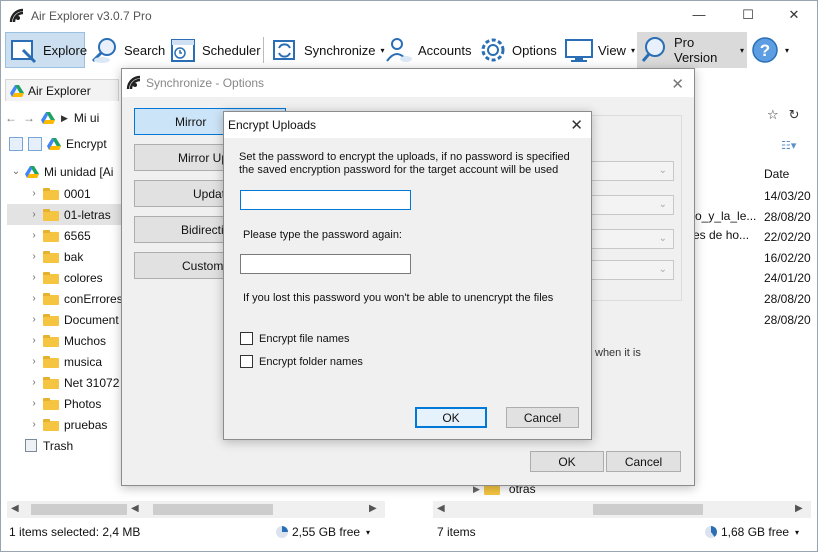 Image resolution: width=818 pixels, height=552 pixels. I want to click on help-dropdown-icon: ▾, so click(787, 50).